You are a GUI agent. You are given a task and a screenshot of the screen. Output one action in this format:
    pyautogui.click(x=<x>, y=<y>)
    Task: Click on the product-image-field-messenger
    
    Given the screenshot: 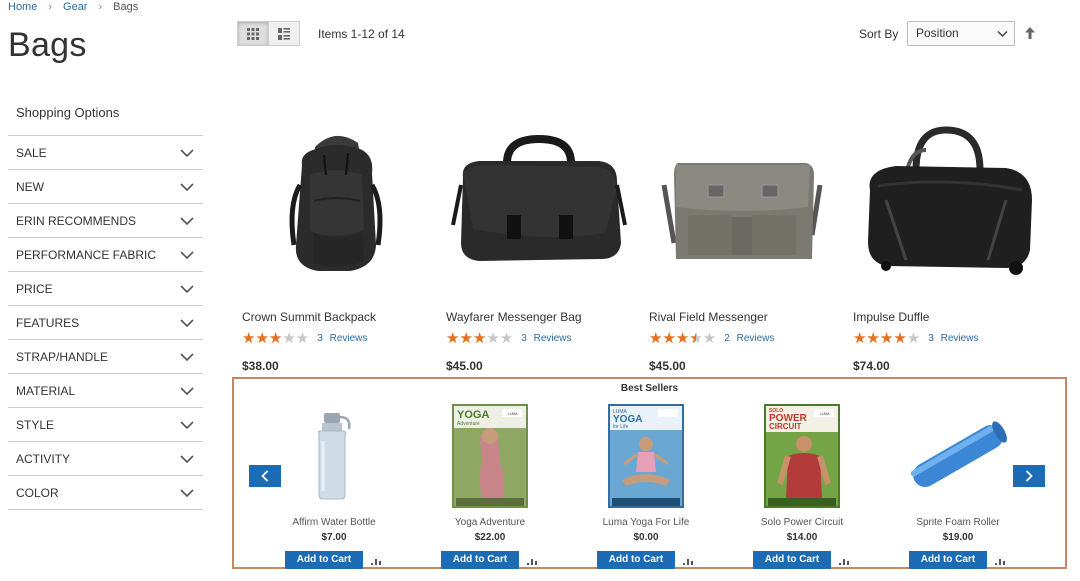 What is the action you would take?
    pyautogui.click(x=742, y=200)
    